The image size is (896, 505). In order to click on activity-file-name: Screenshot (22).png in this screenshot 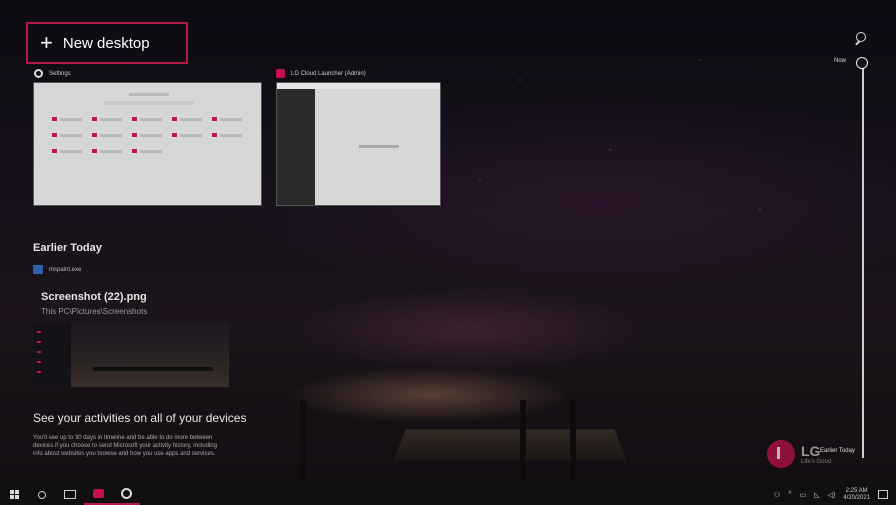, I will do `click(94, 297)`.